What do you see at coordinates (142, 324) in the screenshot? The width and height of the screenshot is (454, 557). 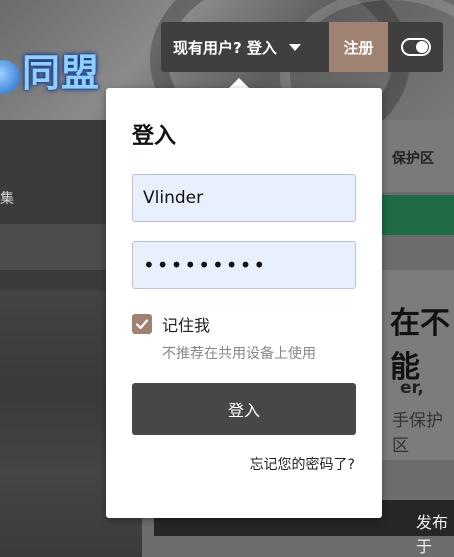 I see `checkmark-icon` at bounding box center [142, 324].